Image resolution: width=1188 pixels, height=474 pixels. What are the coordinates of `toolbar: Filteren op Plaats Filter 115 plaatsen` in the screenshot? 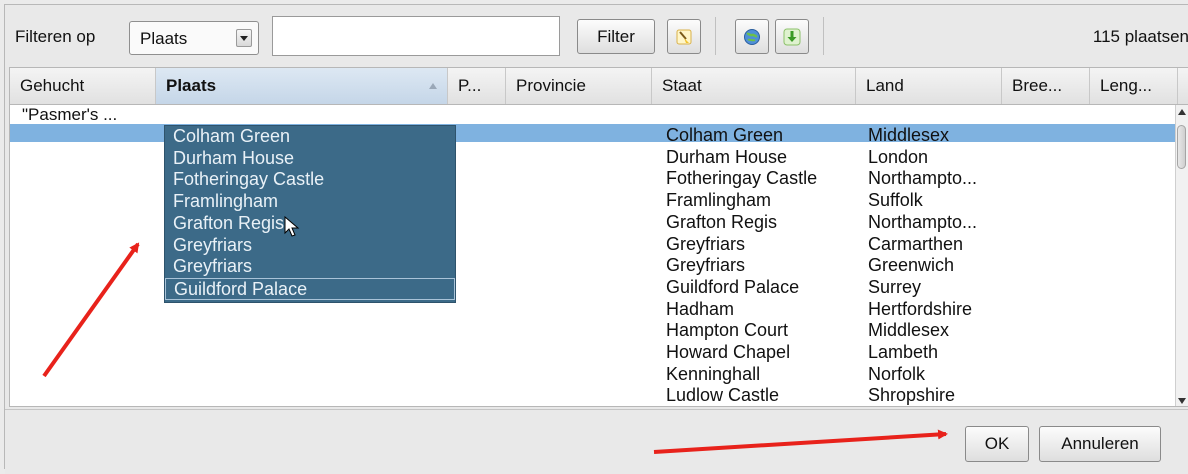 It's located at (596, 36).